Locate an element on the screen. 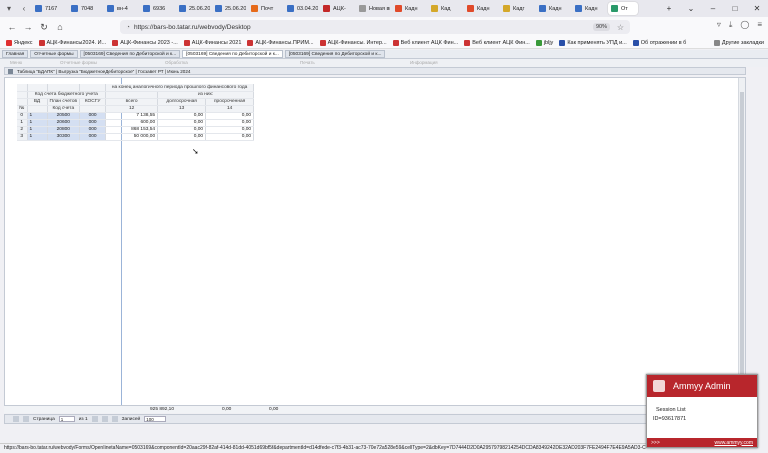 The width and height of the screenshot is (768, 453). zoom-indicator: 90% is located at coordinates (601, 27).